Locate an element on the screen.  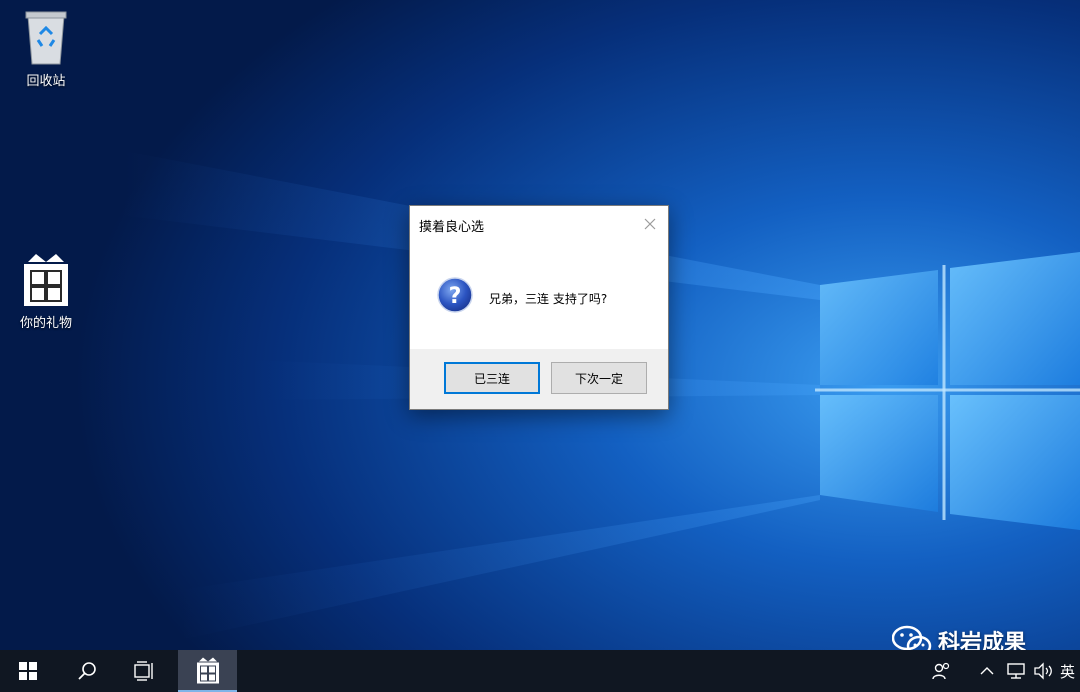
people-button is located at coordinates (942, 671).